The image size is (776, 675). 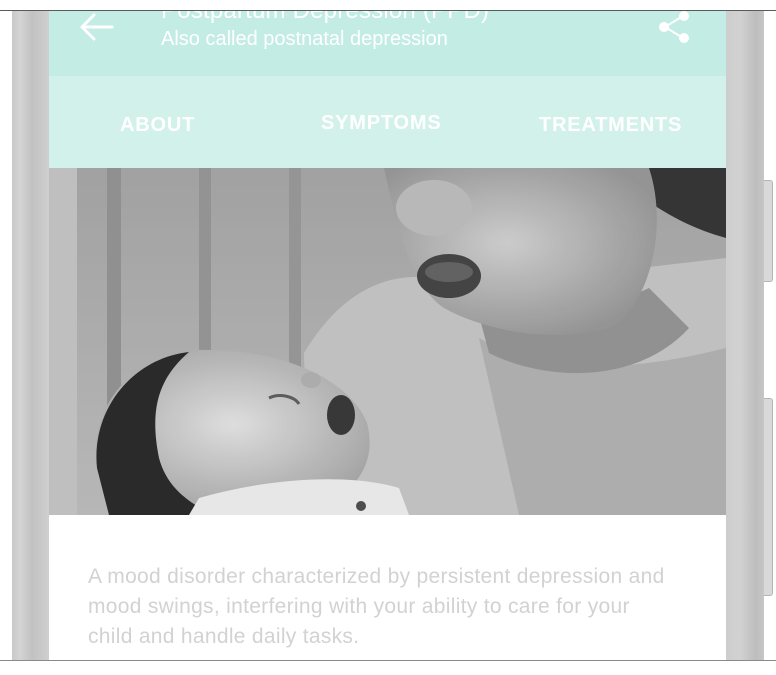 I want to click on tab-treatments: TREATMENTS, so click(x=613, y=122).